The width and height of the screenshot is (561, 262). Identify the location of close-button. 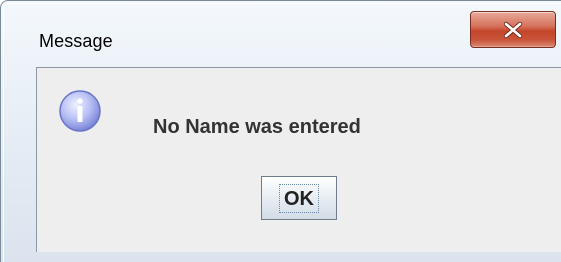
(513, 29).